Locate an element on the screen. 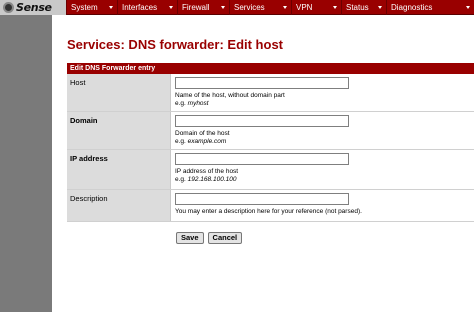  domain-hint: Domain of the host is located at coordinates (202, 133).